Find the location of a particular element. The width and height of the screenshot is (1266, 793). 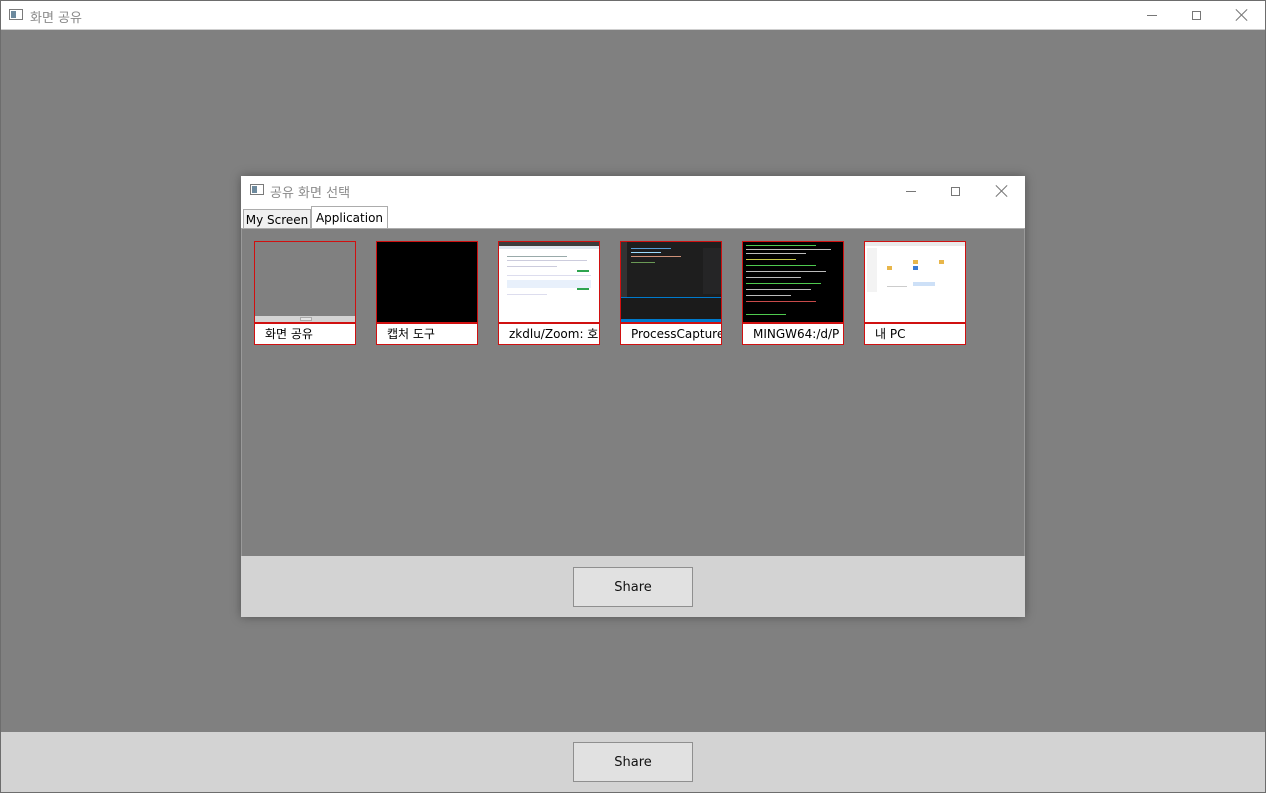

app-thumbnail: 화면 공유 is located at coordinates (305, 293).